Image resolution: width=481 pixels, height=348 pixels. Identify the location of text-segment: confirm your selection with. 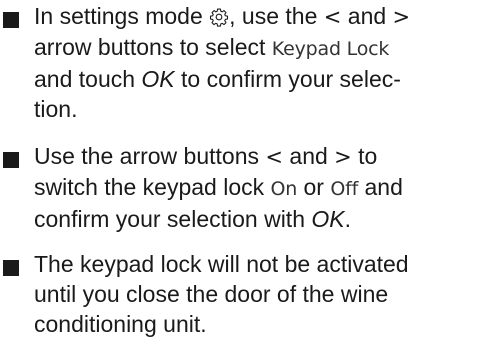
(173, 219).